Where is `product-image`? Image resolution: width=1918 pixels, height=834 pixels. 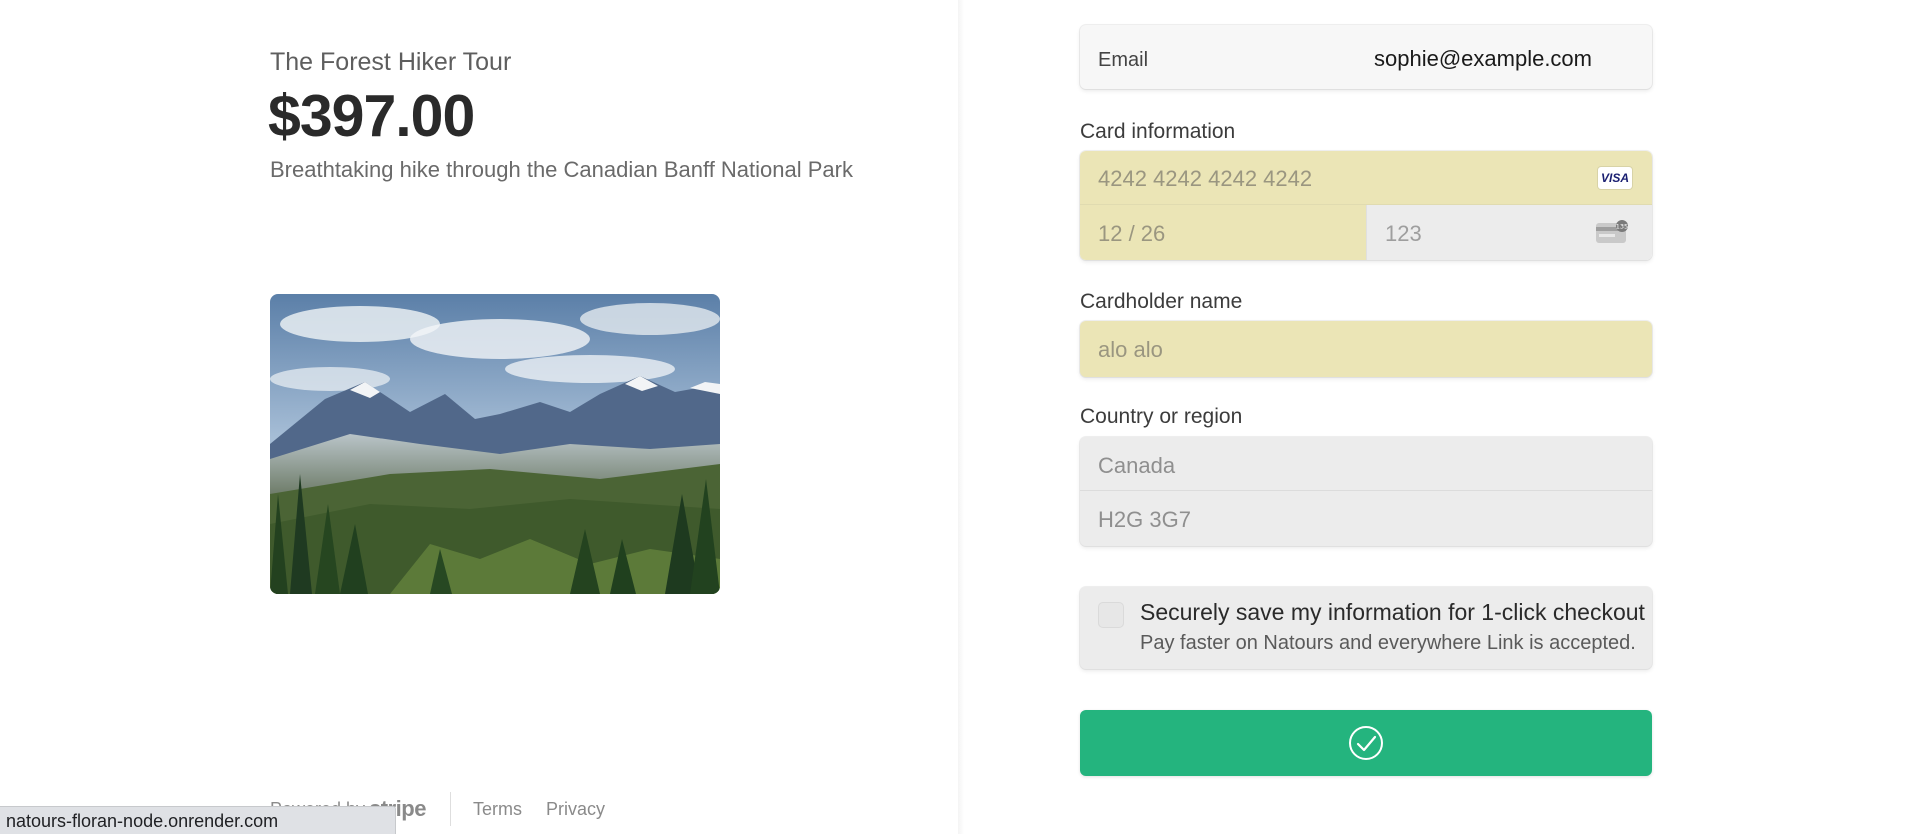
product-image is located at coordinates (495, 444).